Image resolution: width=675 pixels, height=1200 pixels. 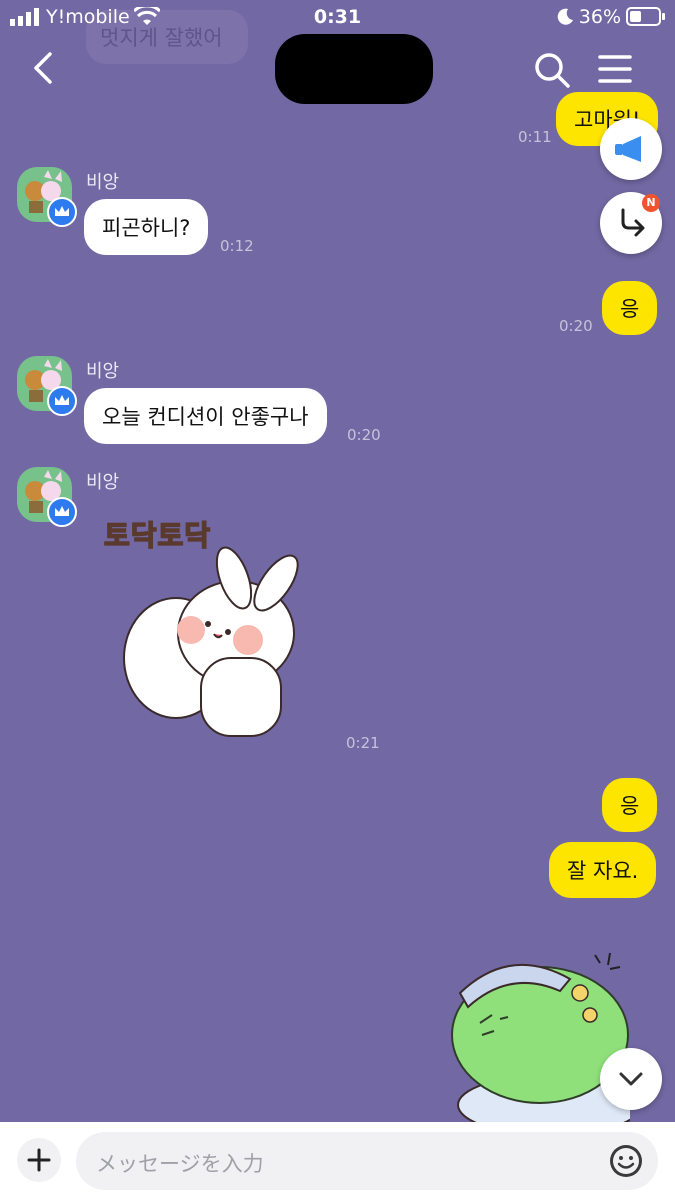 I want to click on scroll-to-bottom-button, so click(x=631, y=1079).